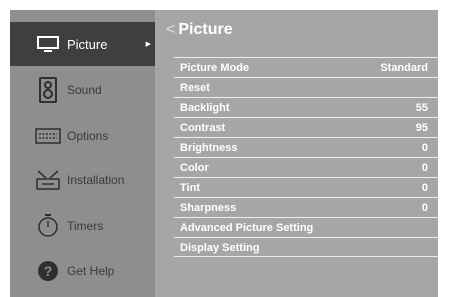 The image size is (449, 297). Describe the element at coordinates (205, 108) in the screenshot. I see `setting-label: Backlight` at that location.